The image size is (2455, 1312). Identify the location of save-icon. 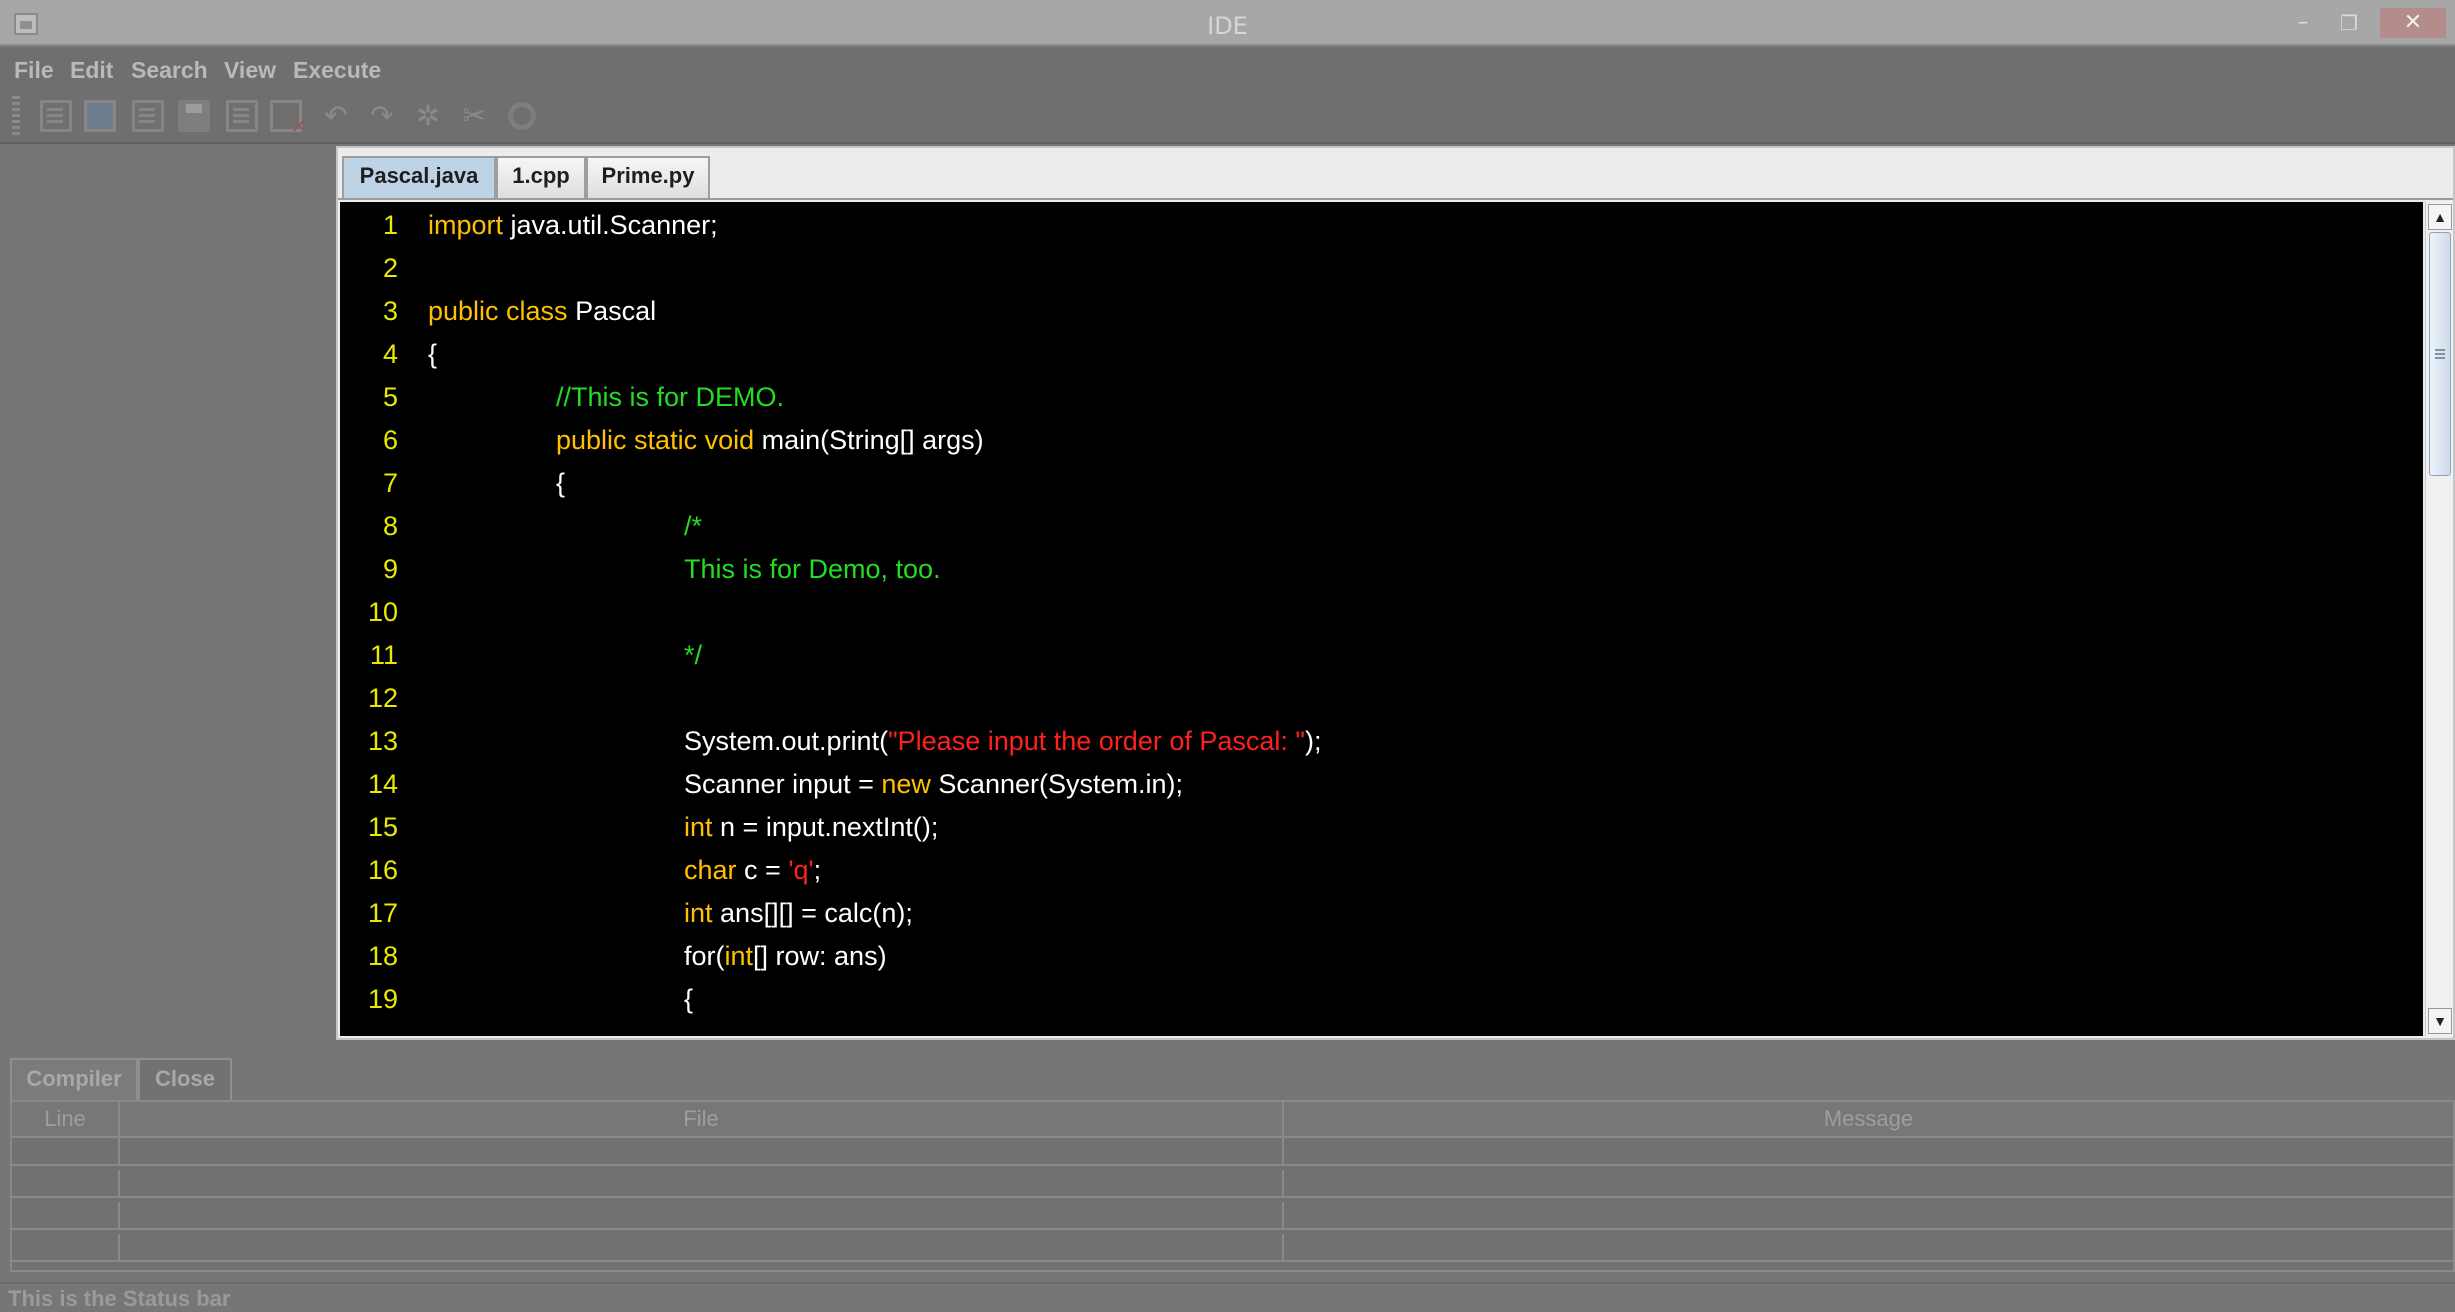
(194, 116).